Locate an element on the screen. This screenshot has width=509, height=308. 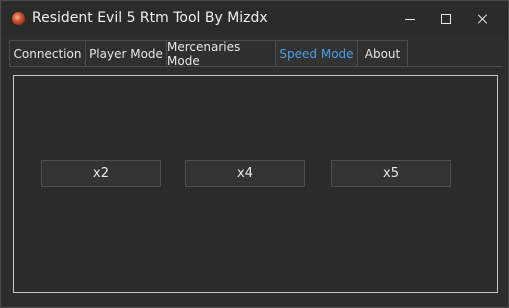
tab-divider is located at coordinates (256, 66).